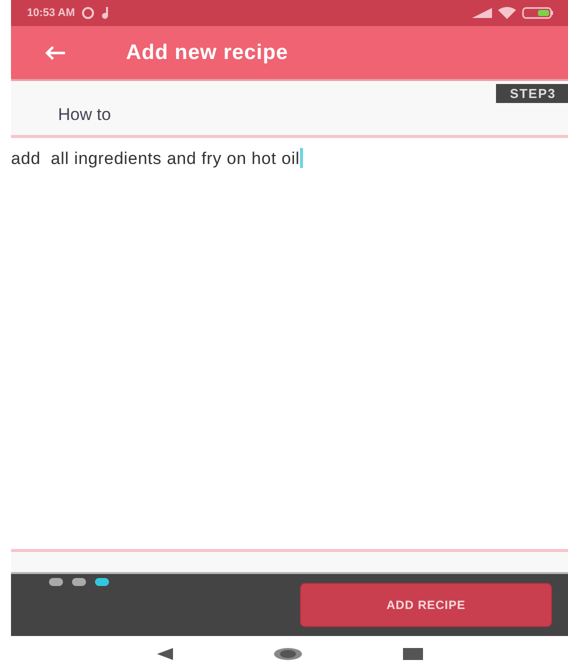  What do you see at coordinates (507, 13) in the screenshot?
I see `wifi-icon` at bounding box center [507, 13].